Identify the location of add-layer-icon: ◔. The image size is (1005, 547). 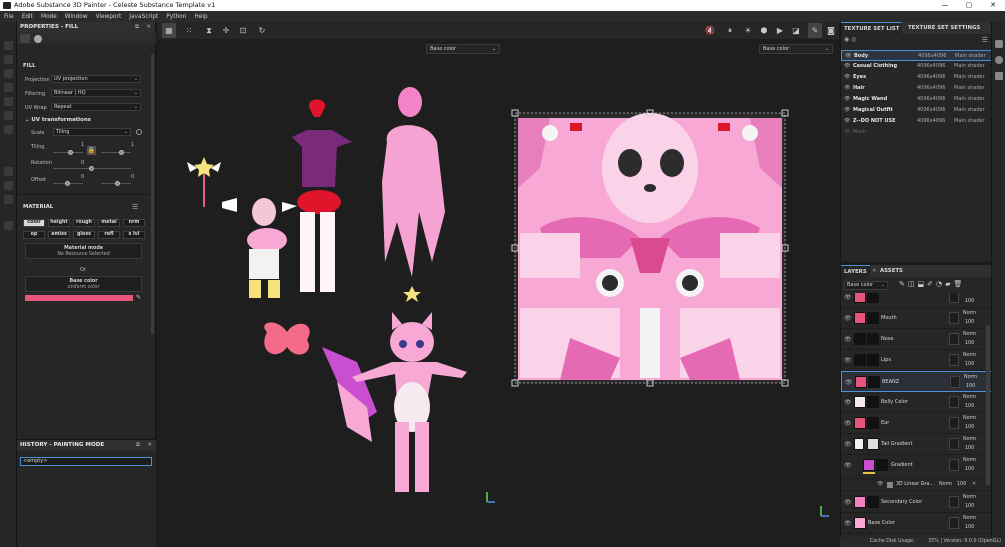
(940, 284).